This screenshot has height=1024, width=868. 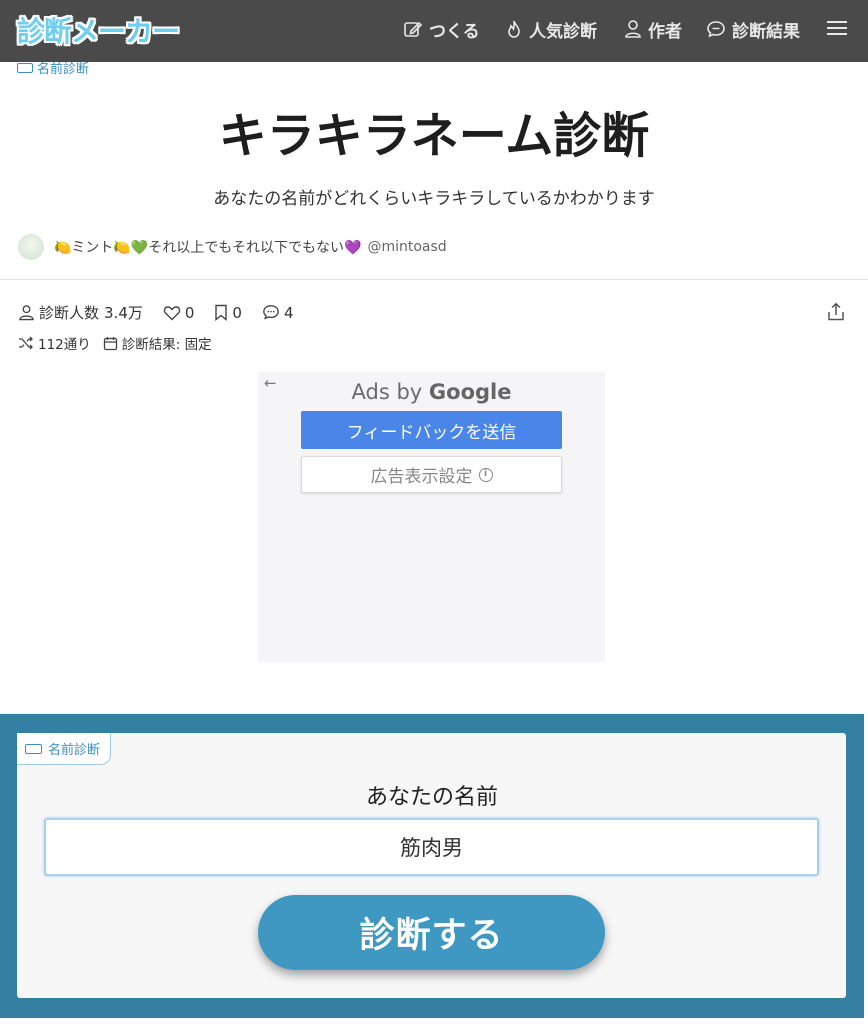 What do you see at coordinates (514, 29) in the screenshot?
I see `flame-icon` at bounding box center [514, 29].